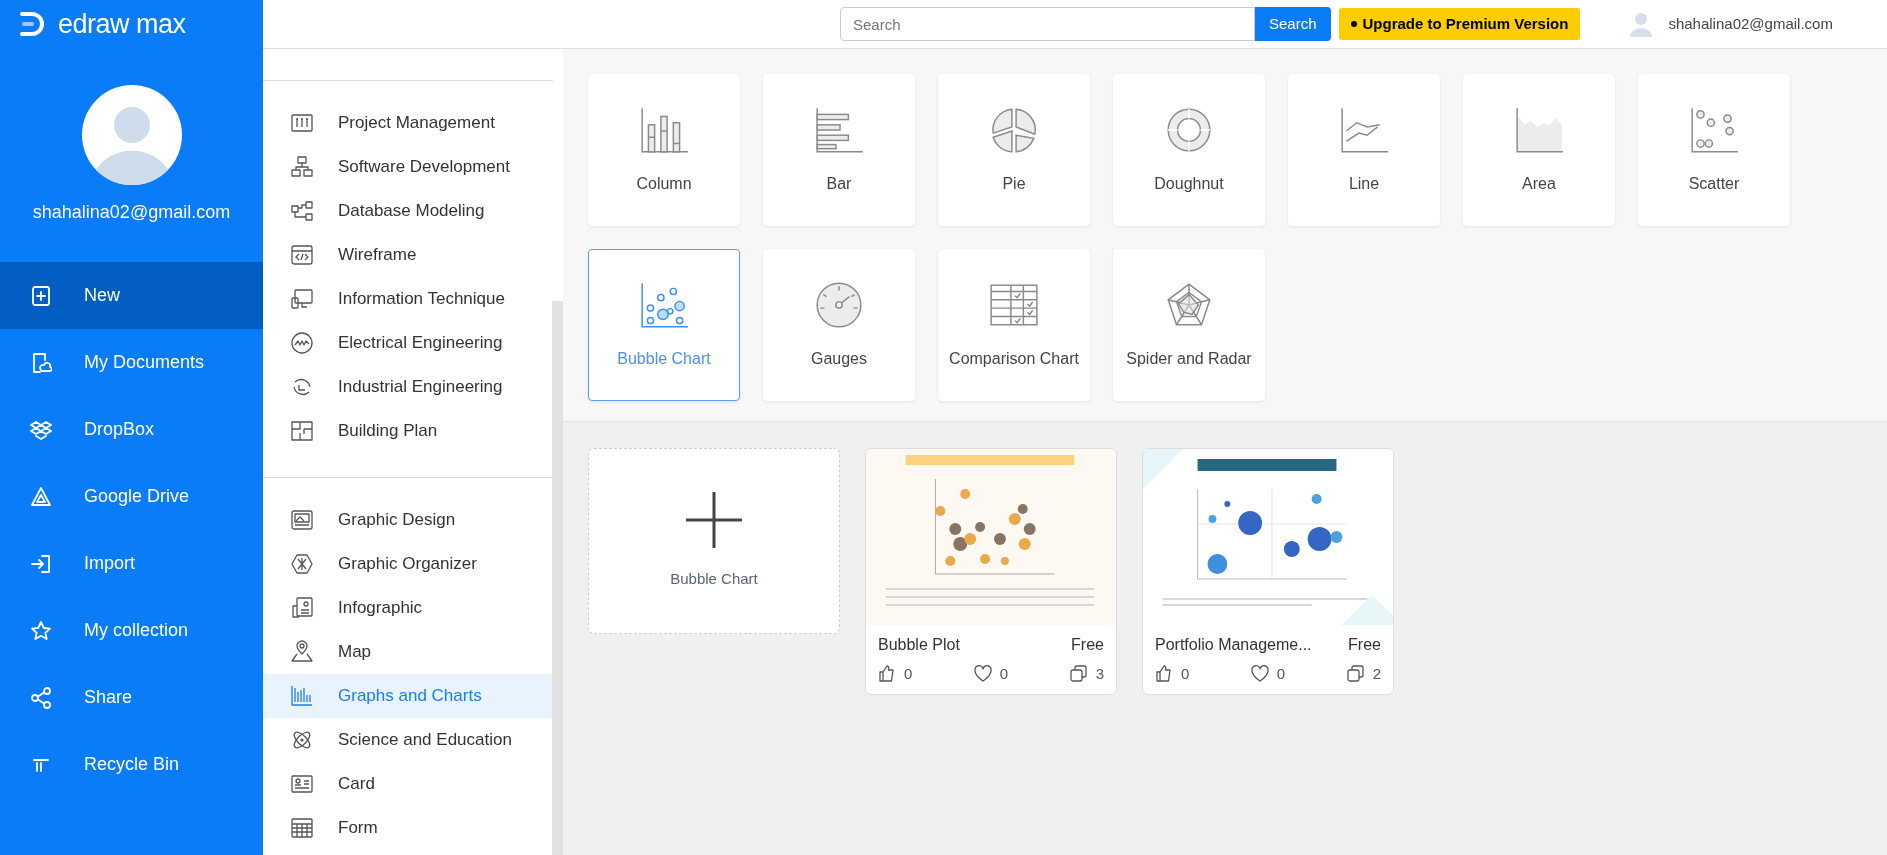  Describe the element at coordinates (41, 362) in the screenshot. I see `document-cloud-icon` at that location.